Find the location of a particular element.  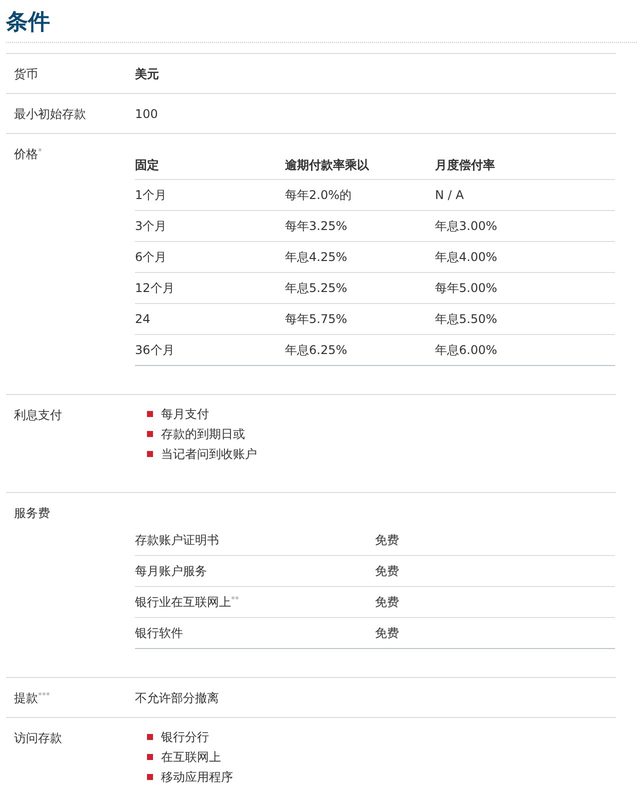

fee-name: 存款账户证明书 is located at coordinates (177, 540).